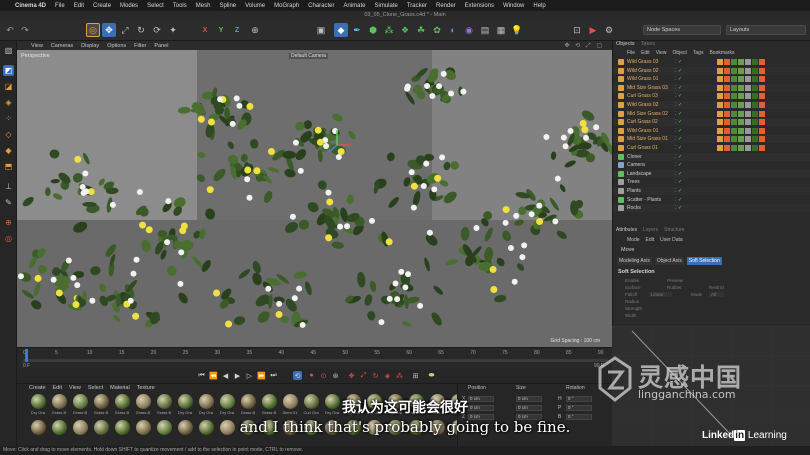  Describe the element at coordinates (671, 240) in the screenshot. I see `attributes-menu-user-data: User Data` at that location.